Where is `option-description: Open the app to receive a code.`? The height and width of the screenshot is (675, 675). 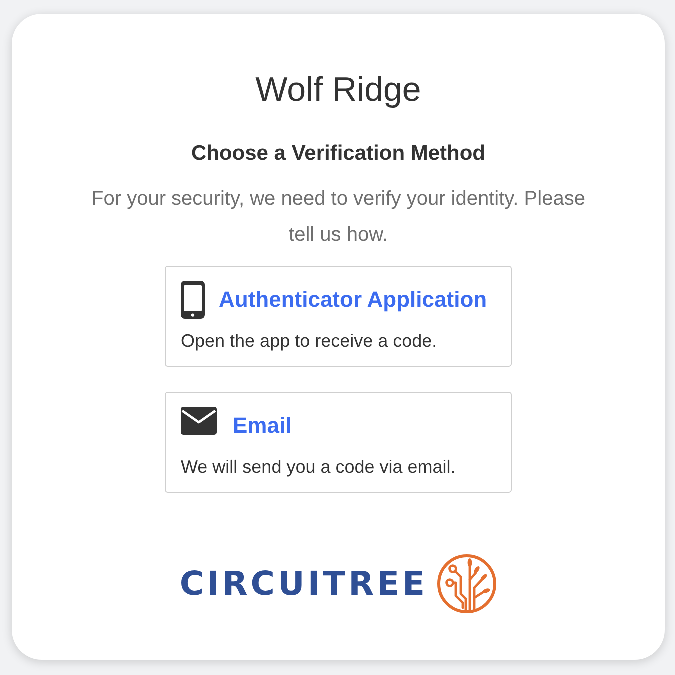 option-description: Open the app to receive a code. is located at coordinates (309, 341).